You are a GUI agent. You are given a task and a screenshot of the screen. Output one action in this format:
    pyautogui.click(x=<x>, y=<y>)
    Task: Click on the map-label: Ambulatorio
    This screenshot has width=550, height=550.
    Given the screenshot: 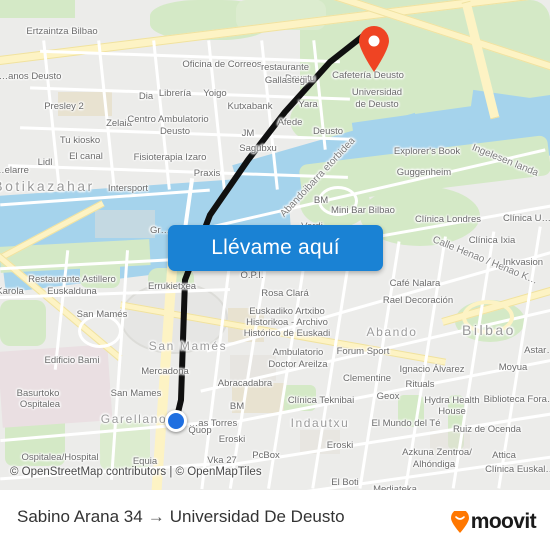 What is the action you would take?
    pyautogui.click(x=298, y=352)
    